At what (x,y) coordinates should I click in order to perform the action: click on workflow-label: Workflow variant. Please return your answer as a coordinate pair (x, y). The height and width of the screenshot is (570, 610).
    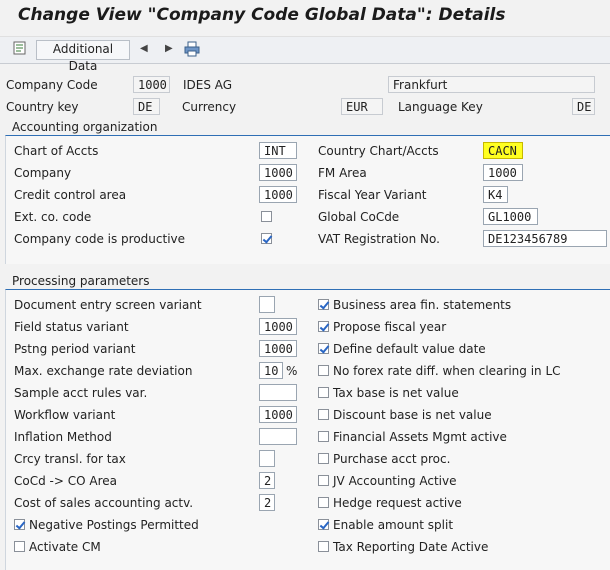
    Looking at the image, I should click on (65, 415).